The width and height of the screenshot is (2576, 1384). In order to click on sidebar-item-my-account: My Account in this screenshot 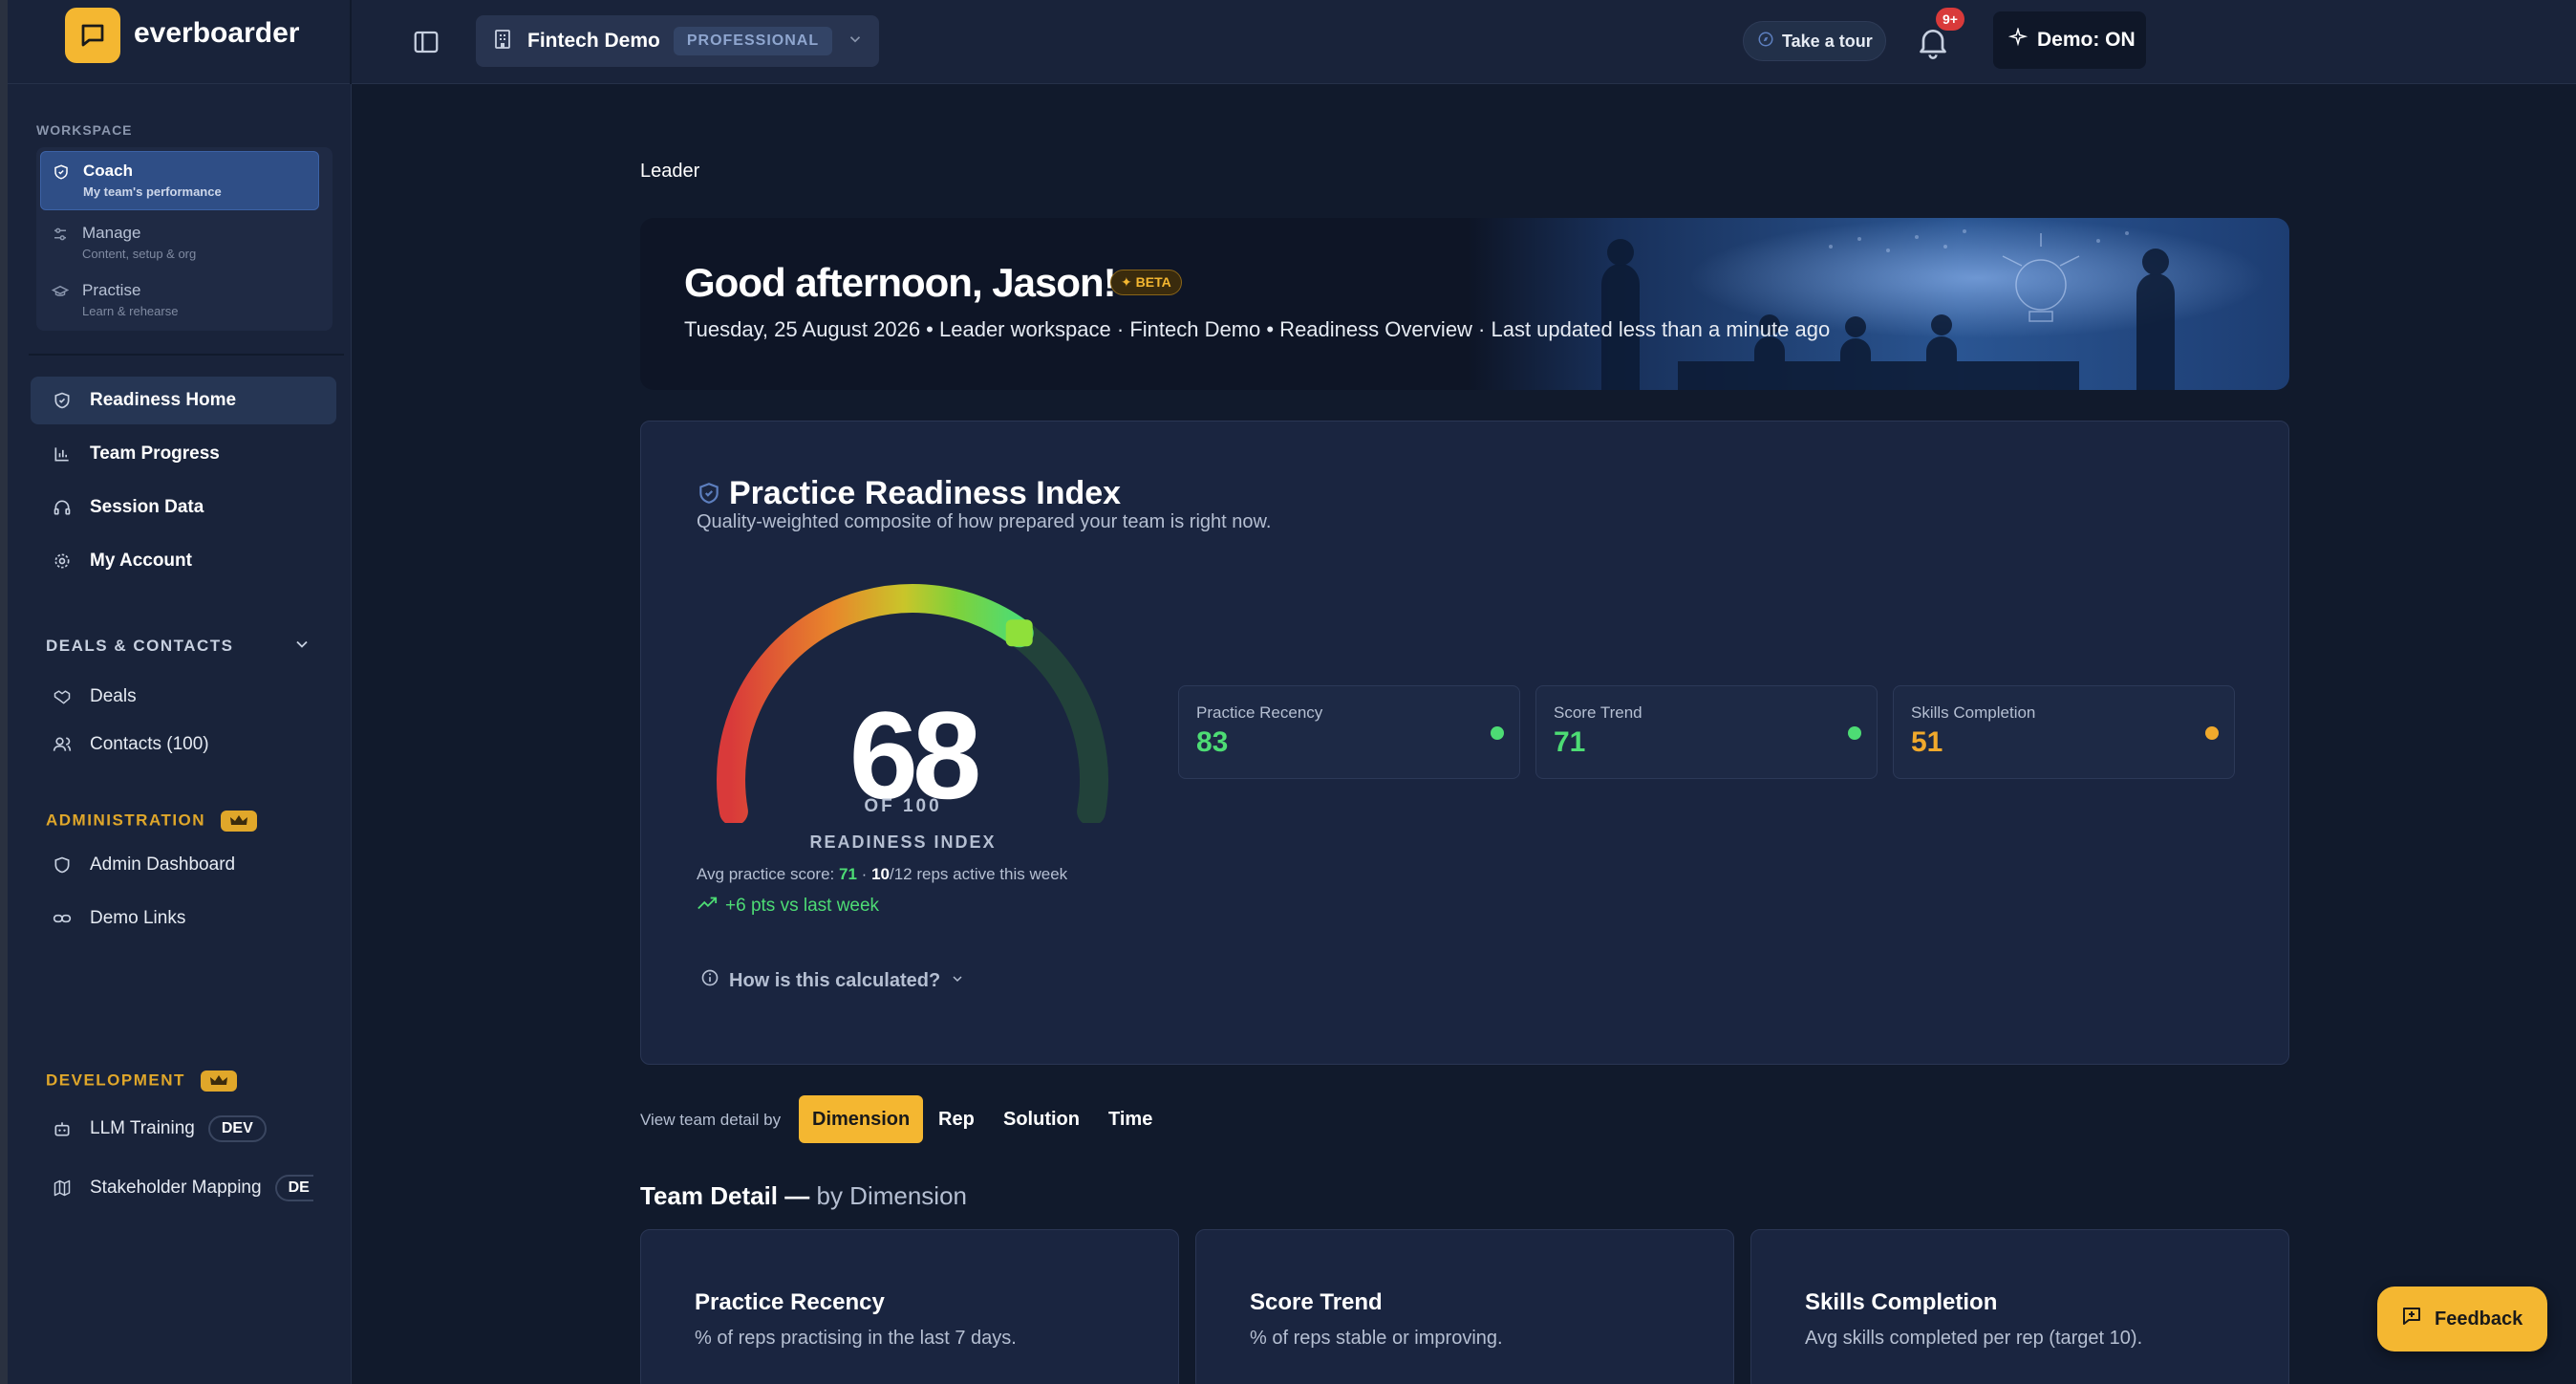, I will do `click(183, 561)`.